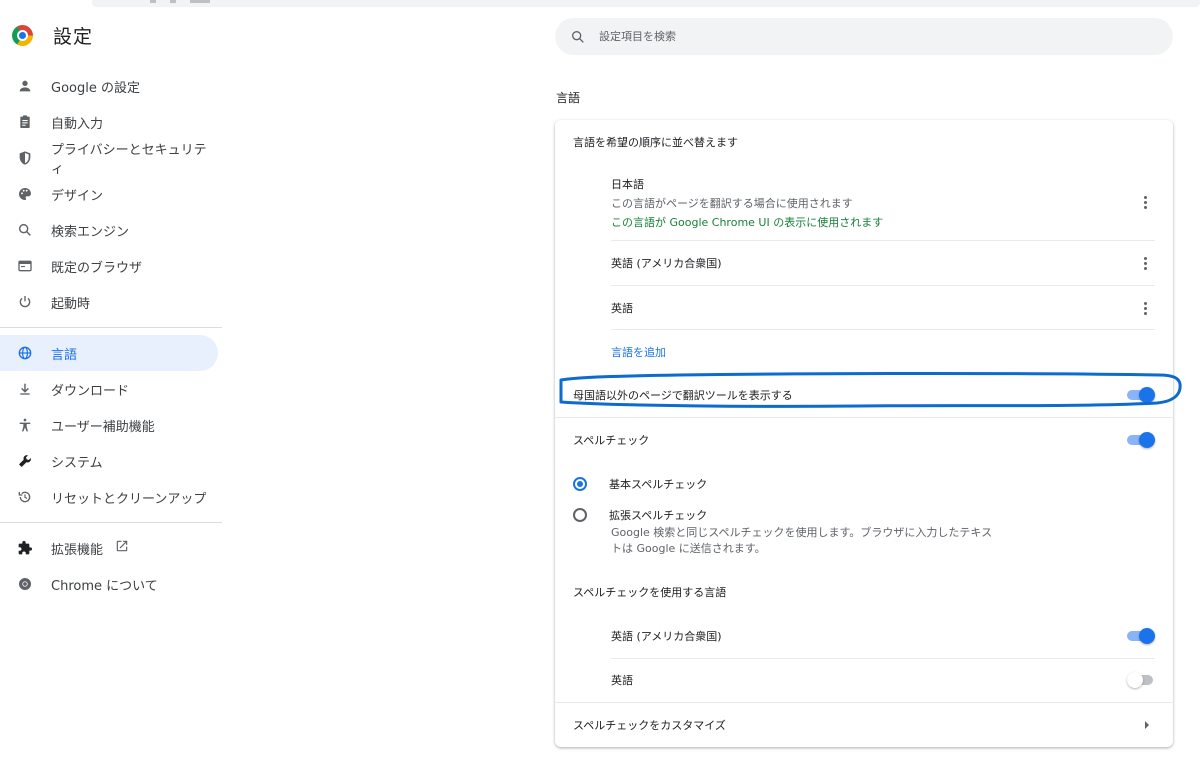  I want to click on sidebar-item-appearance: デザイン, so click(109, 194).